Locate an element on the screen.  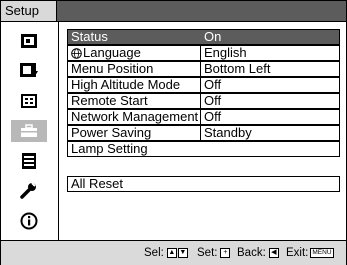
menu-key: MENU is located at coordinates (322, 253).